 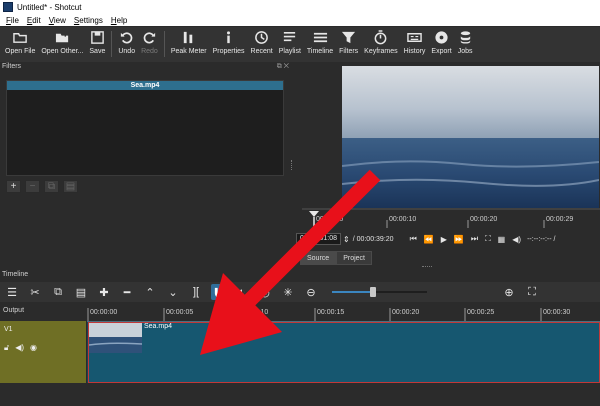 I want to click on paste-filter-button: ▤, so click(x=70, y=186).